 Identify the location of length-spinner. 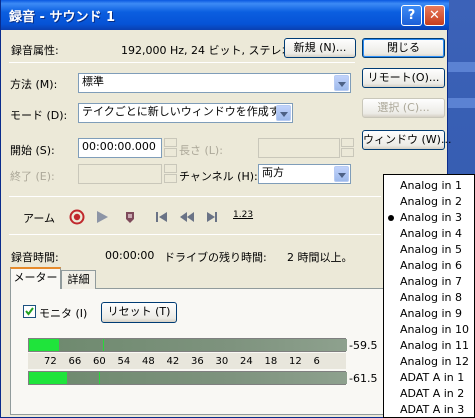
(347, 148).